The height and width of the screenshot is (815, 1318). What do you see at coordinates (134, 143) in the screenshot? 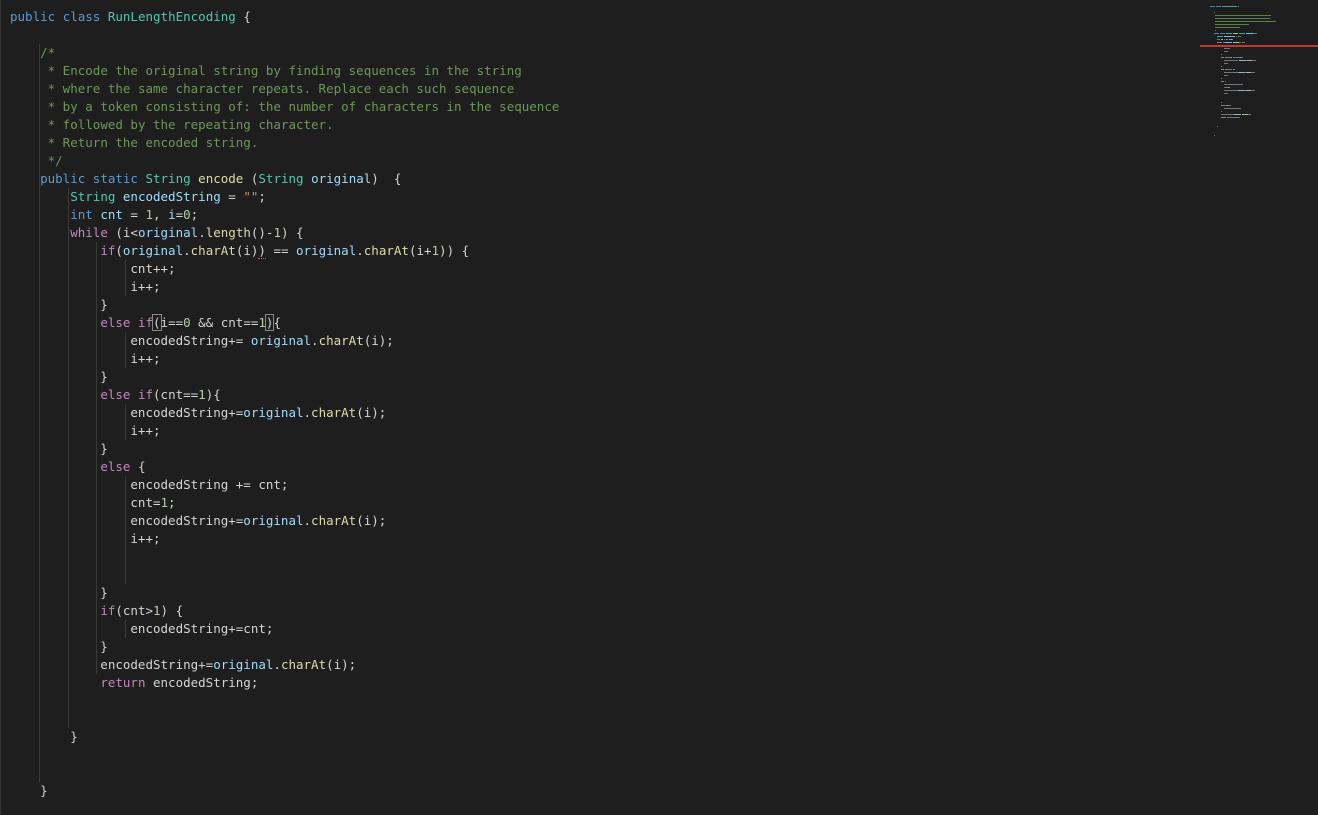
I see `code-line: * Return the encoded string.` at bounding box center [134, 143].